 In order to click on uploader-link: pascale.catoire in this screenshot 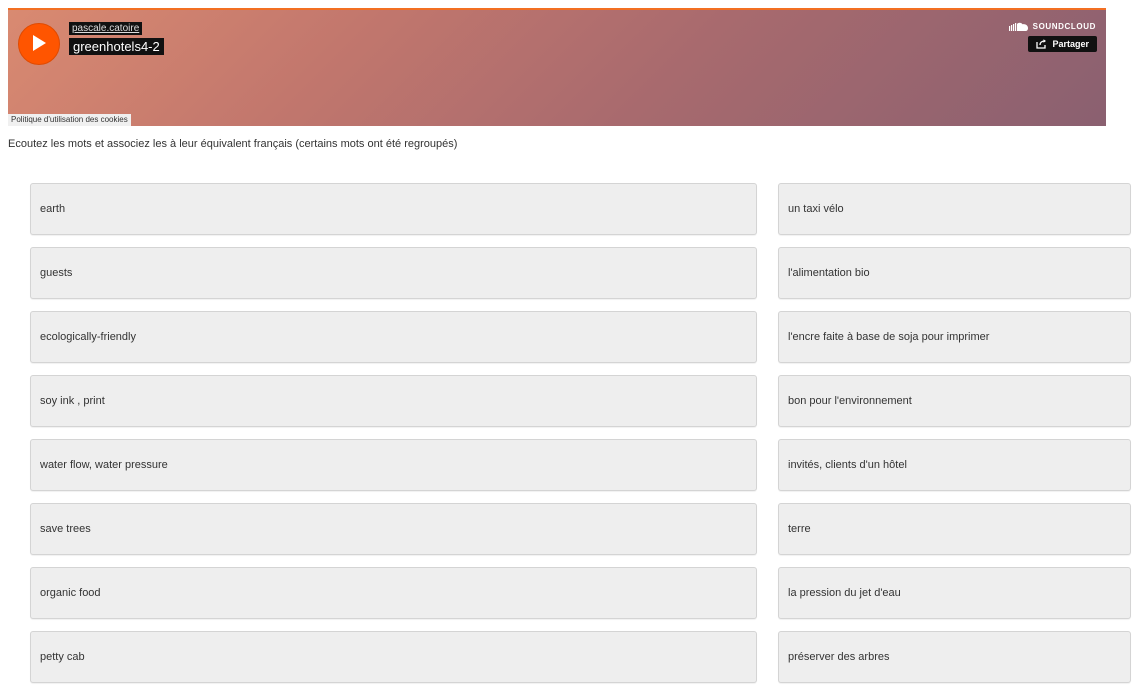, I will do `click(106, 28)`.